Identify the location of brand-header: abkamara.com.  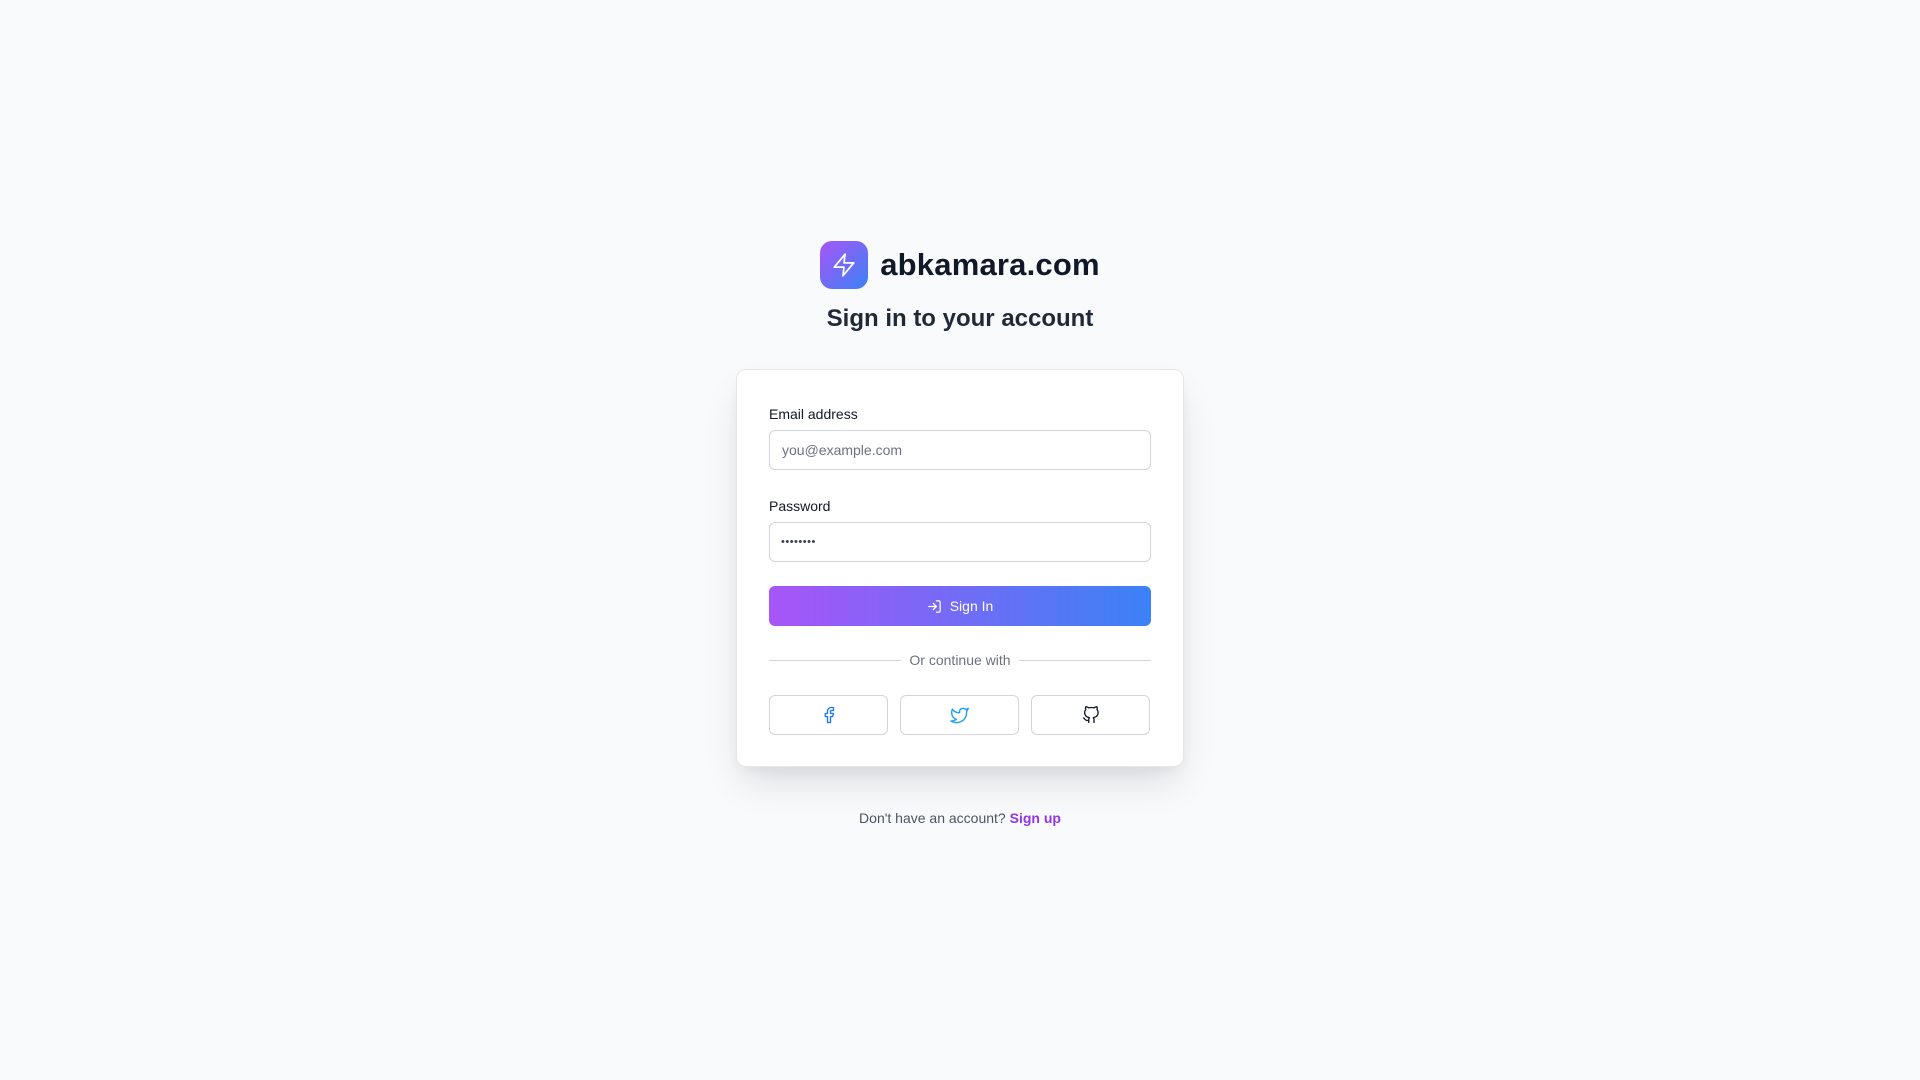
(960, 265).